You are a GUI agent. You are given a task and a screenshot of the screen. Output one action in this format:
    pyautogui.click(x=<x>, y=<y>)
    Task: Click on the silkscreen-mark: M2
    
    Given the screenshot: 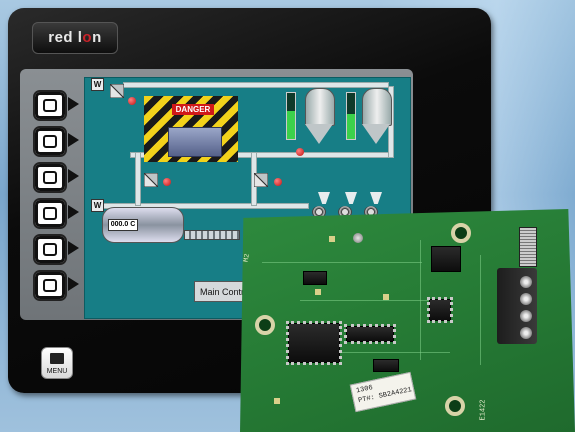 What is the action you would take?
    pyautogui.click(x=247, y=258)
    